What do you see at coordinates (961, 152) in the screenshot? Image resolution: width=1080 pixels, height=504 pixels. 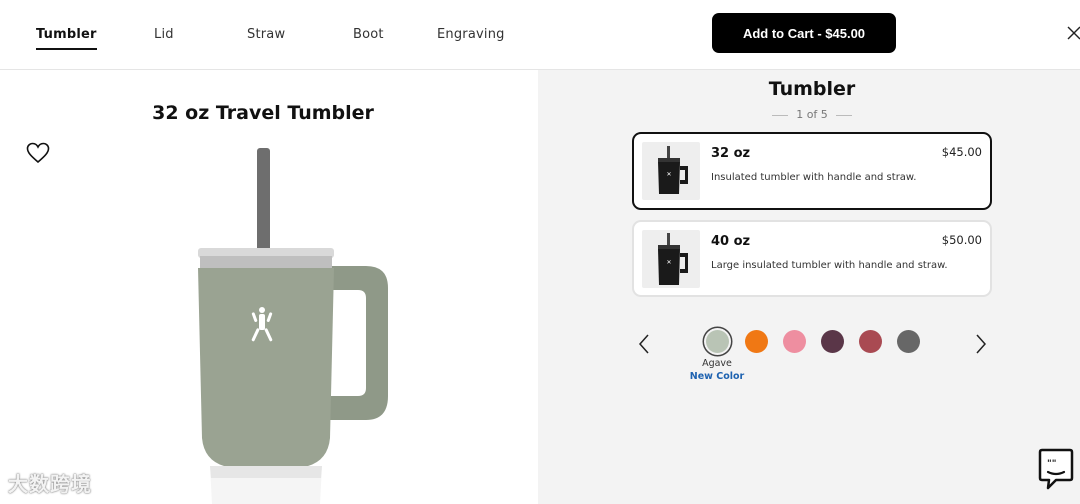 I see `size-price: $45.00` at bounding box center [961, 152].